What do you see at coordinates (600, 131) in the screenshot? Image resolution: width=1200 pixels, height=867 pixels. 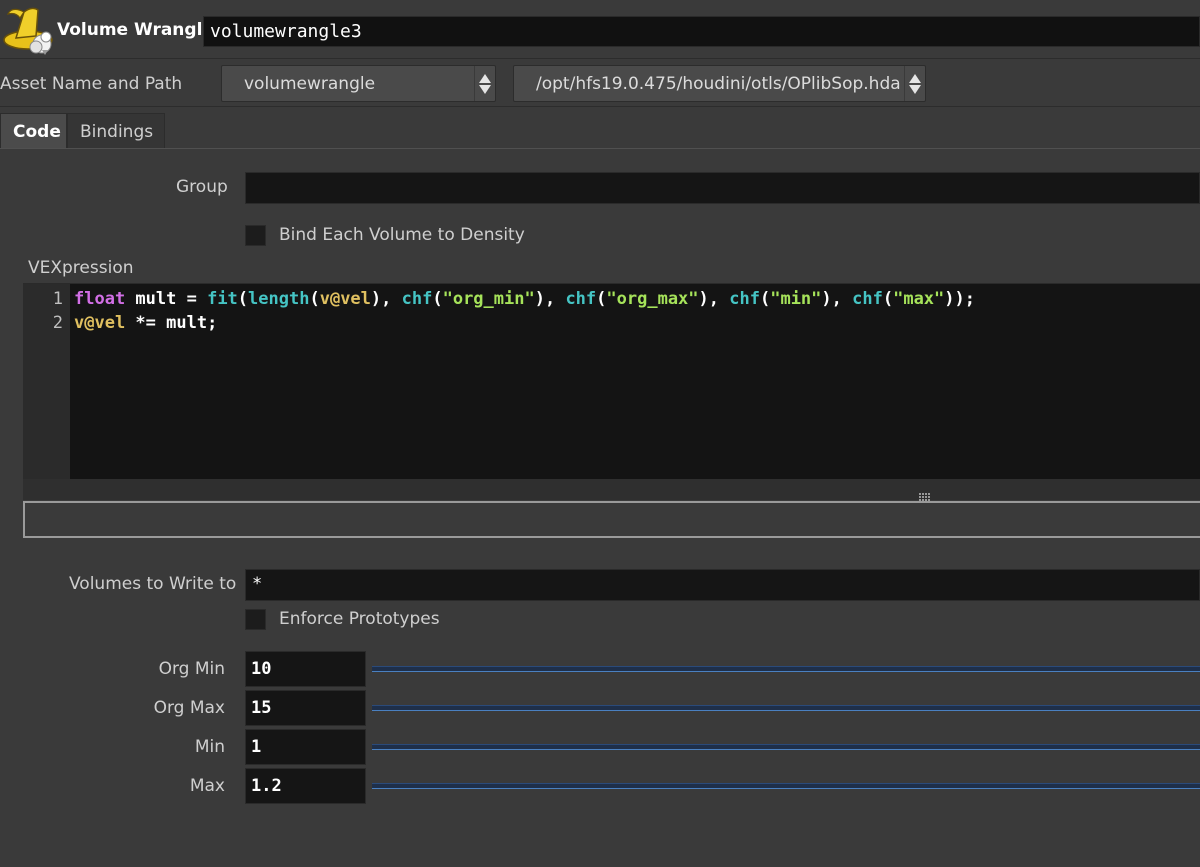 I see `tab-bar: Code Bindings` at bounding box center [600, 131].